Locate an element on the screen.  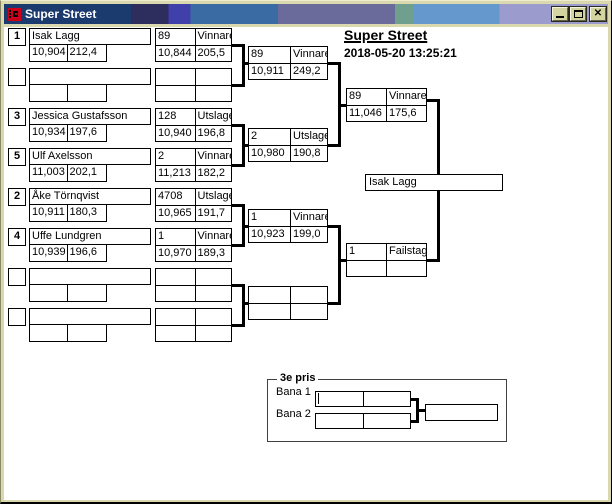
round1-result-box: 2 Vinnare 11,213 182,2 is located at coordinates (193, 165).